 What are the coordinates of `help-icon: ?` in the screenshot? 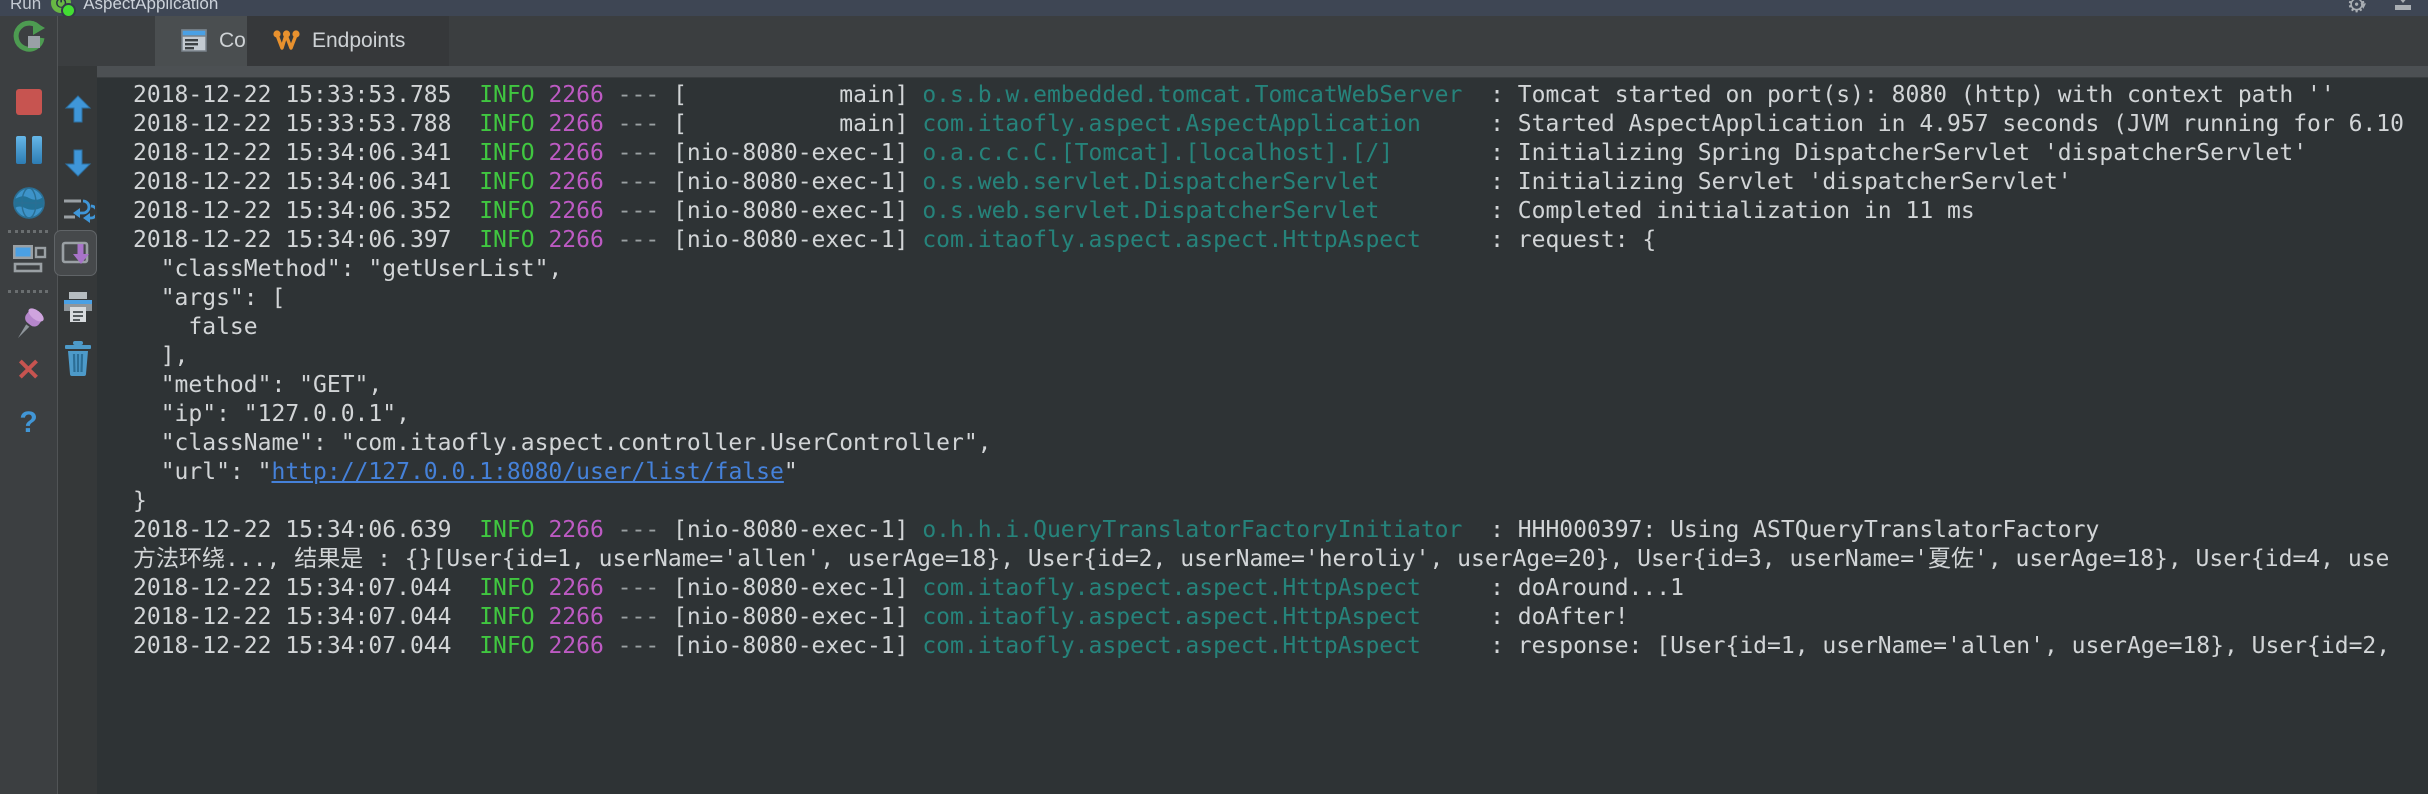 It's located at (28, 422).